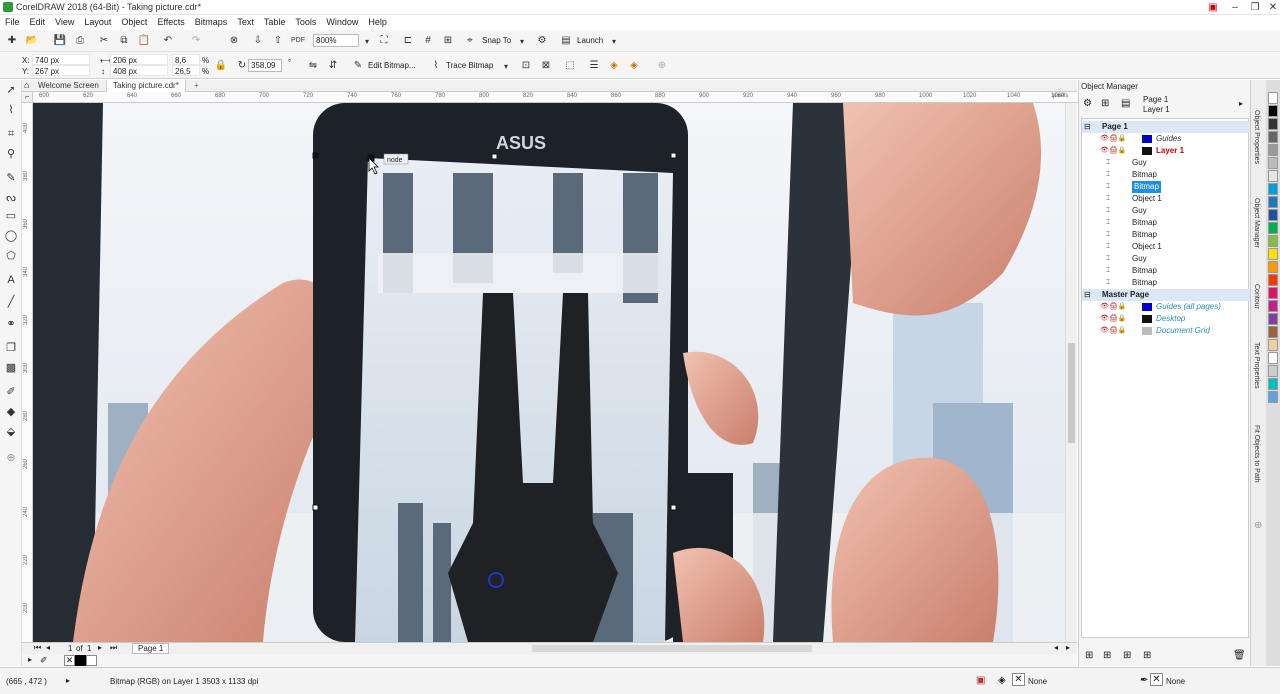 The height and width of the screenshot is (694, 1280). I want to click on menu-file: File, so click(12, 22).